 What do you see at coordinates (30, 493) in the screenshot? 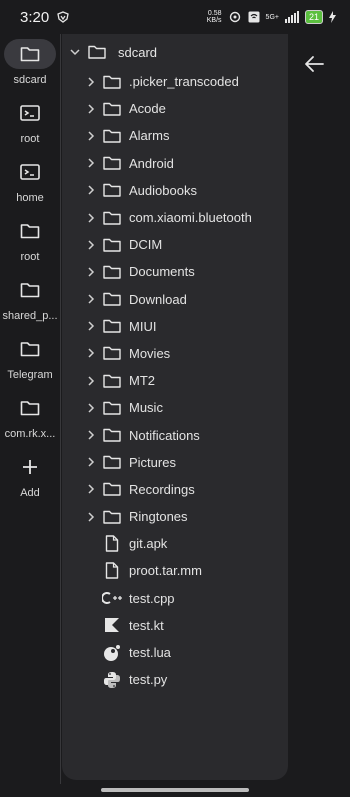
I see `add-label: Add` at bounding box center [30, 493].